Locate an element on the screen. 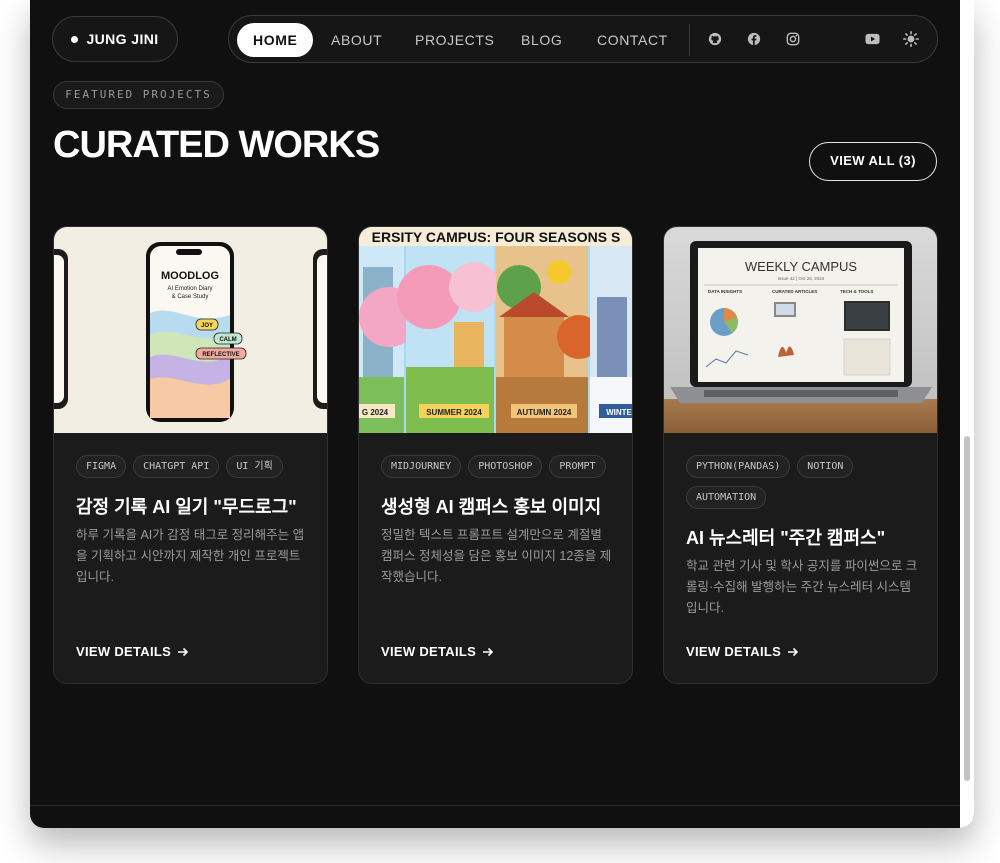  thumb-col-2: CURATED ARTICLES is located at coordinates (794, 291).